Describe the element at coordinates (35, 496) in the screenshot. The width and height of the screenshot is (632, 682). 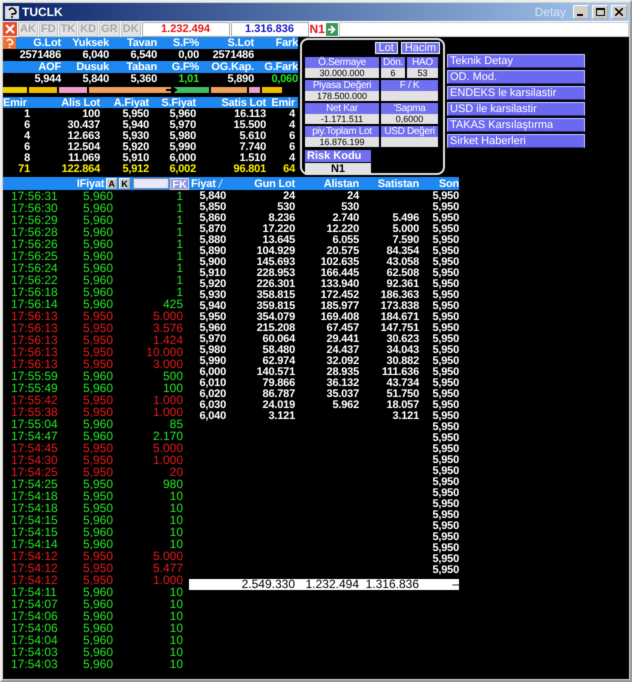
I see `trade-time: 17:54:18` at that location.